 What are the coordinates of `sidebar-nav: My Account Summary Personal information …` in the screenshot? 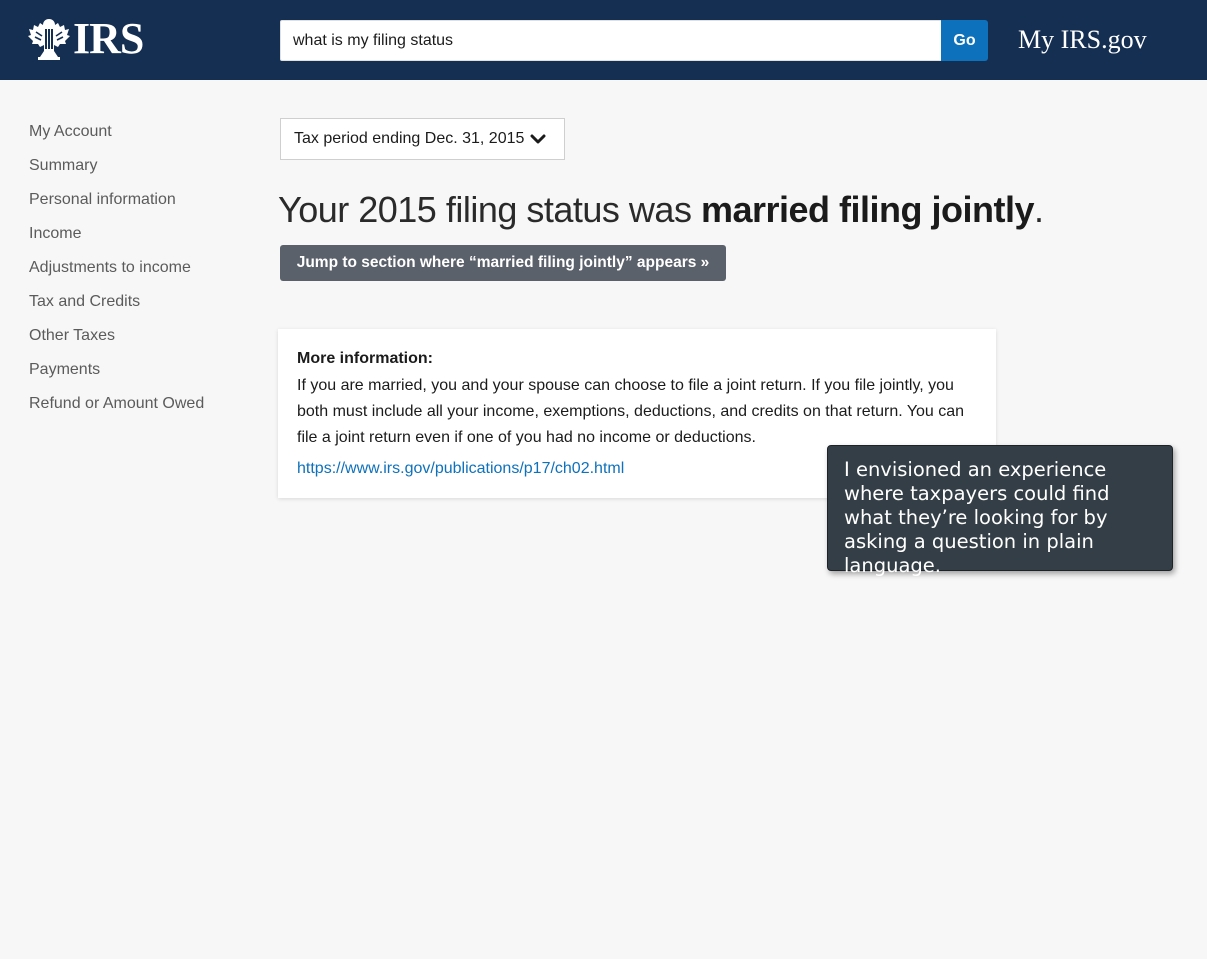 It's located at (139, 273).